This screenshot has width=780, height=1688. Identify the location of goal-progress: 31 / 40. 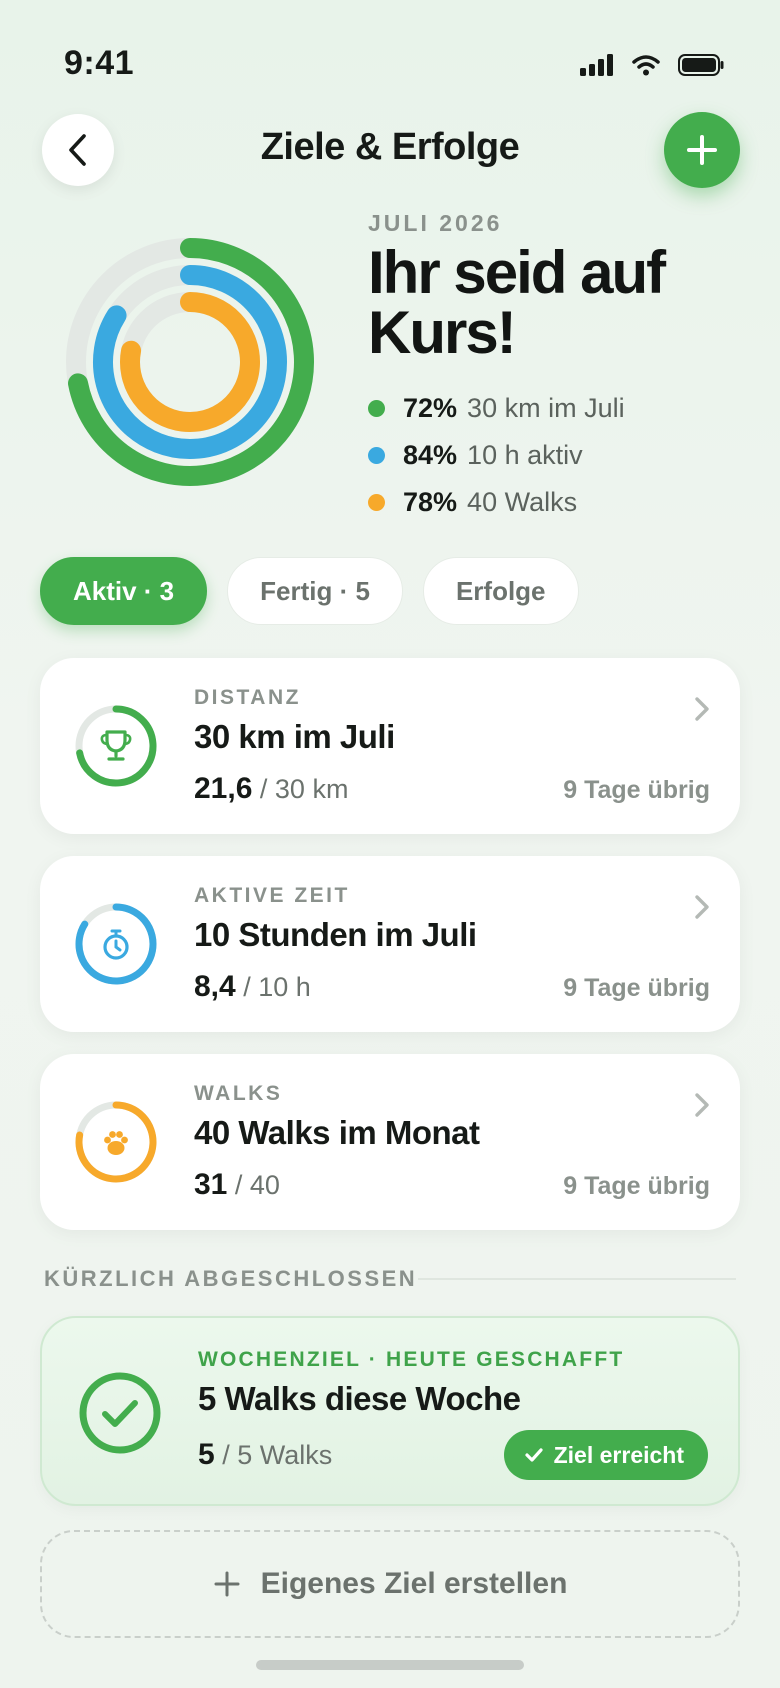
(237, 1185).